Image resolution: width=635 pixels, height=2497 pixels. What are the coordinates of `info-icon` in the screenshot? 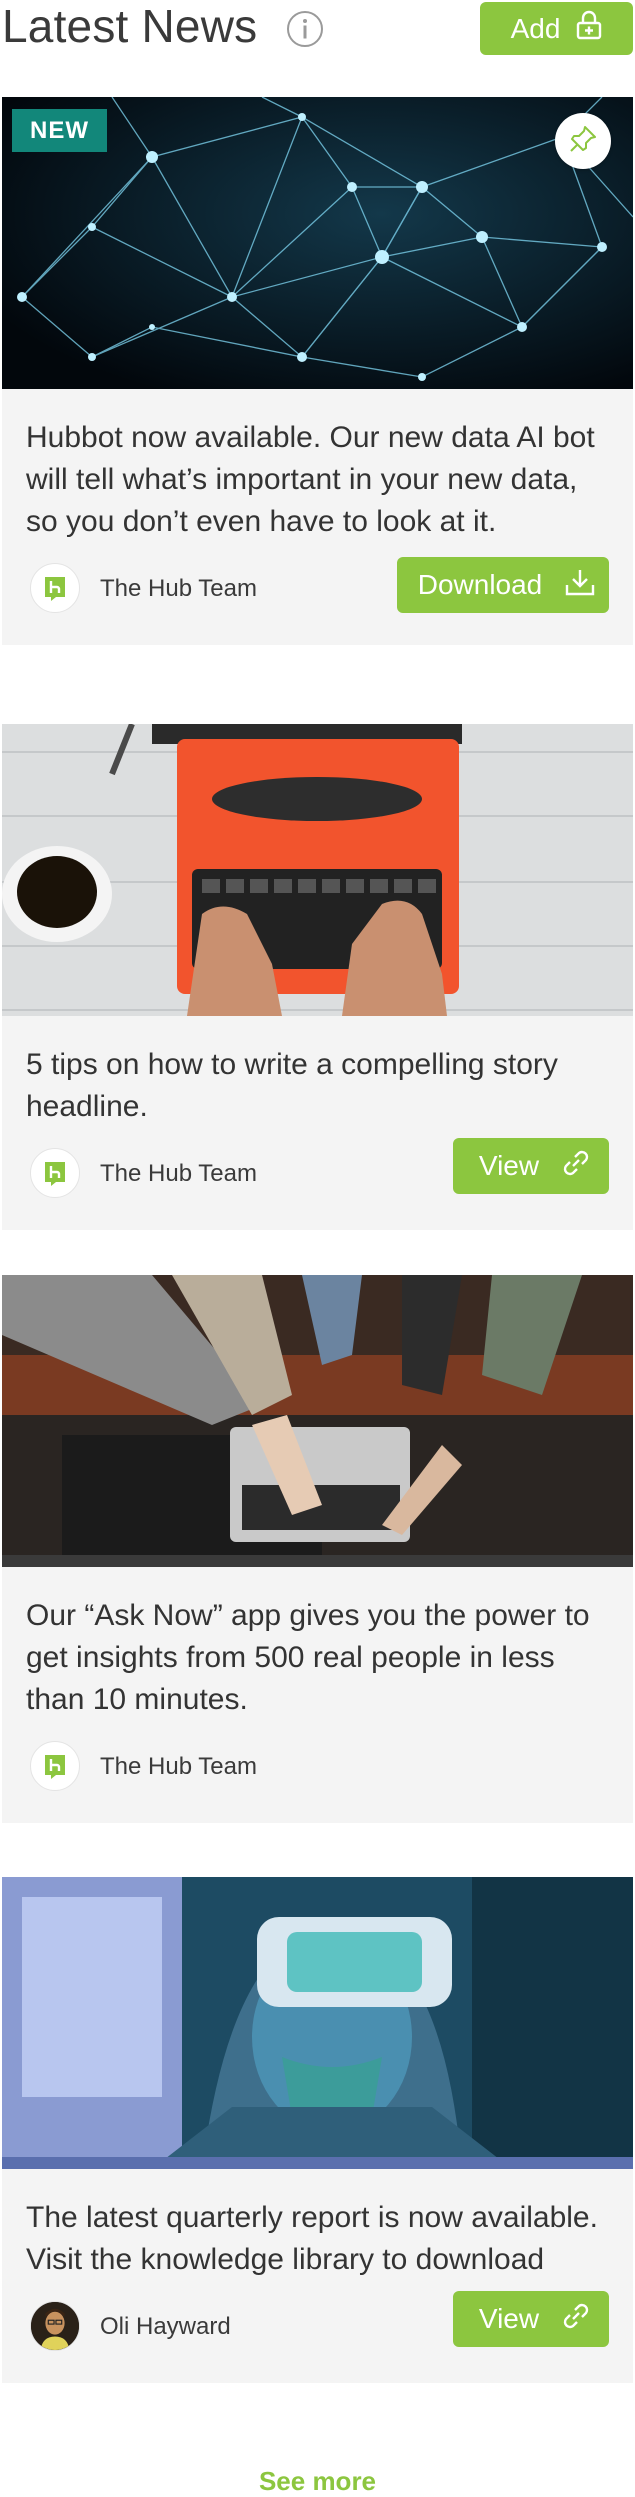 It's located at (305, 29).